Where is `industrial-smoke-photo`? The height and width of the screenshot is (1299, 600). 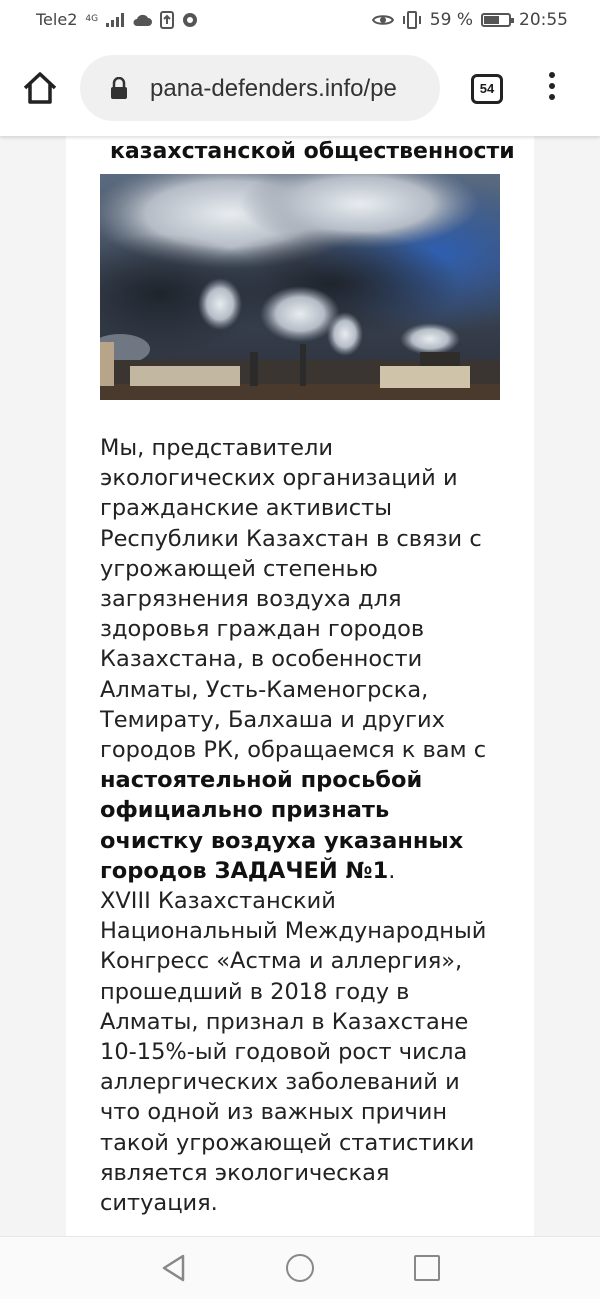 industrial-smoke-photo is located at coordinates (300, 287).